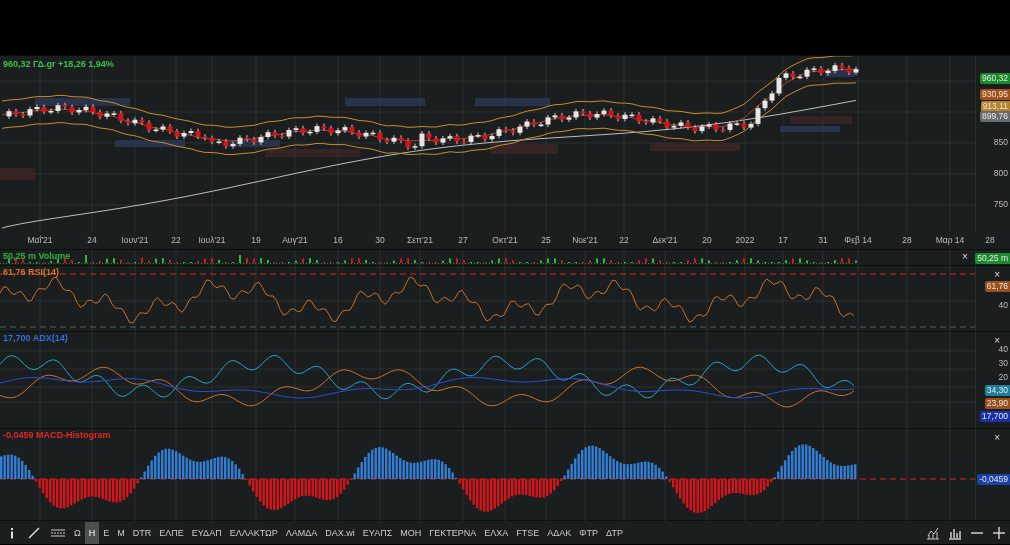 The image size is (1010, 545). Describe the element at coordinates (1003, 363) in the screenshot. I see `axis-tick: 30` at that location.